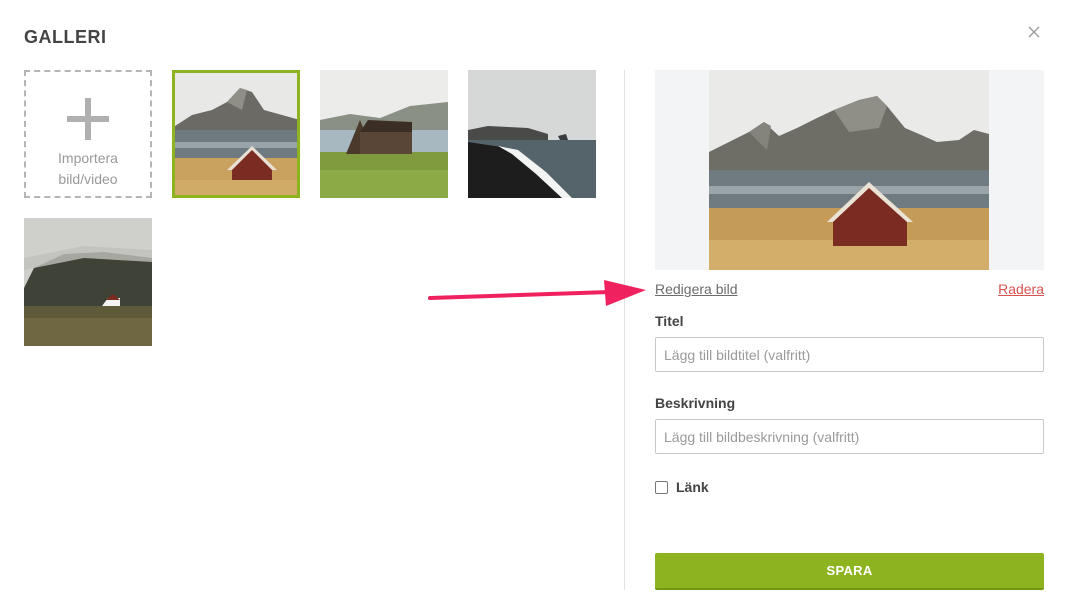 This screenshot has height=613, width=1067. I want to click on preview-image, so click(849, 170).